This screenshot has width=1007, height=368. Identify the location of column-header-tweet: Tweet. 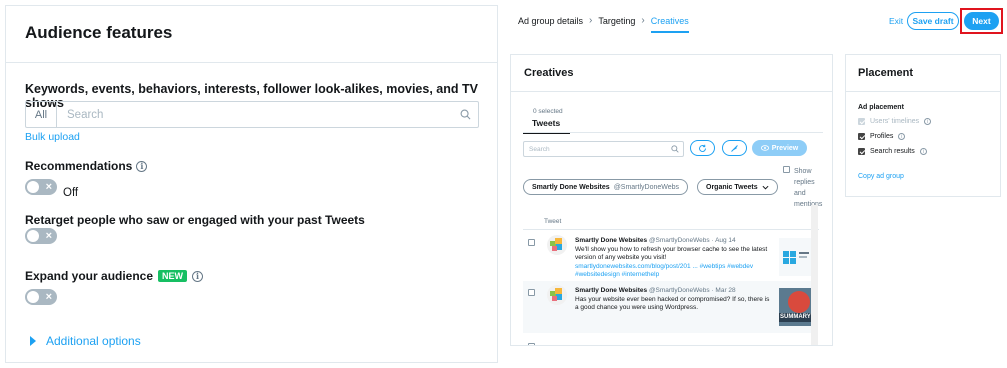
(671, 221).